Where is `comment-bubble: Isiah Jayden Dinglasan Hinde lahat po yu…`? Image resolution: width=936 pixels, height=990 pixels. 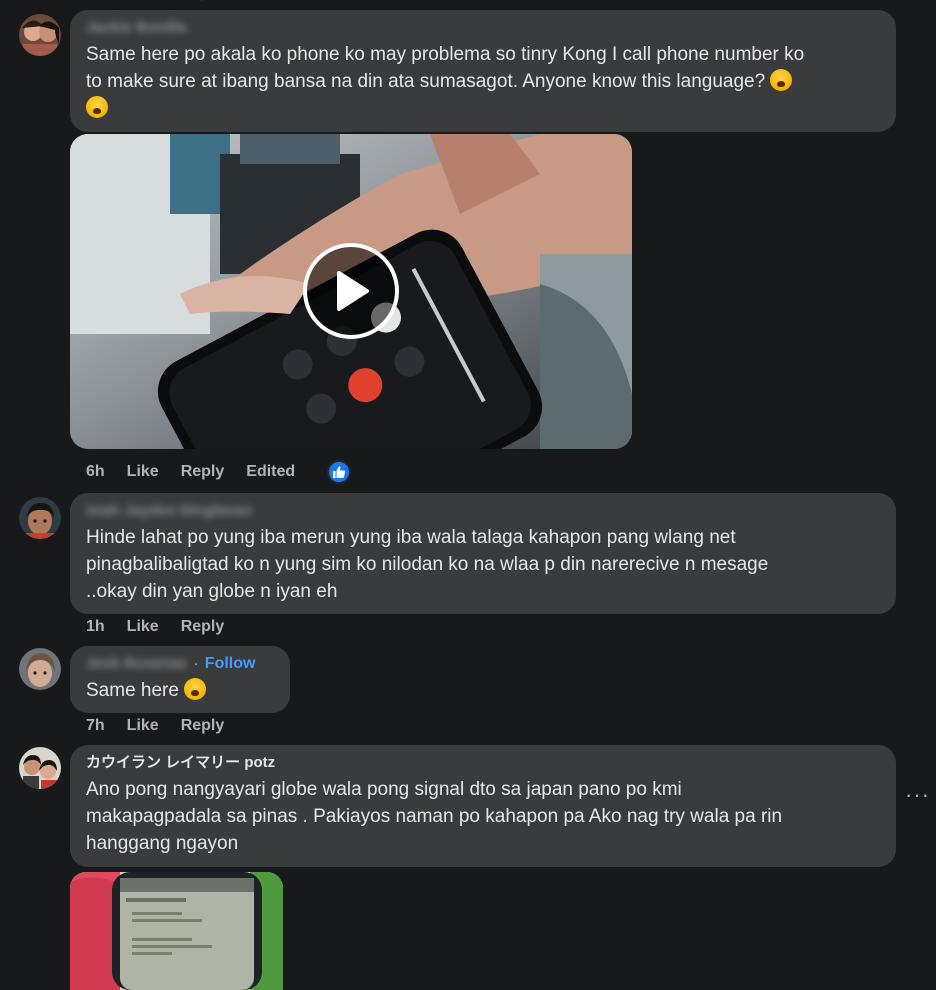 comment-bubble: Isiah Jayden Dinglasan Hinde lahat po yu… is located at coordinates (483, 553).